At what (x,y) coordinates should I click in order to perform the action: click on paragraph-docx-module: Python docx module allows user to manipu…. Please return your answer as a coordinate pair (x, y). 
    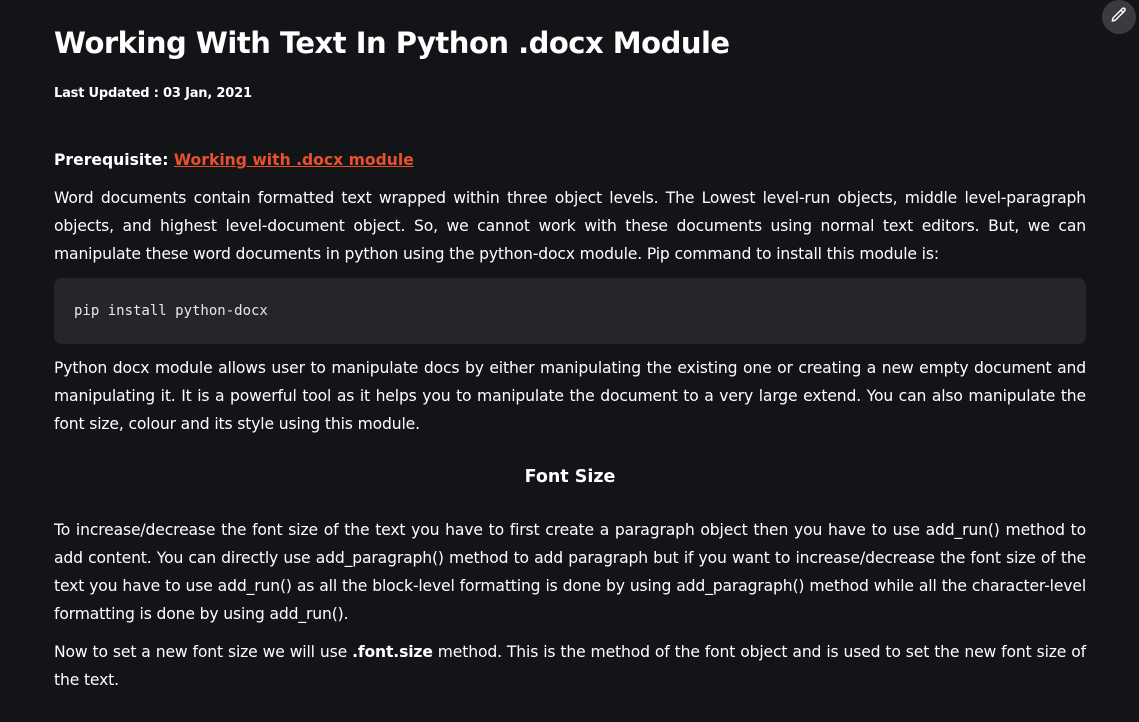
    Looking at the image, I should click on (570, 396).